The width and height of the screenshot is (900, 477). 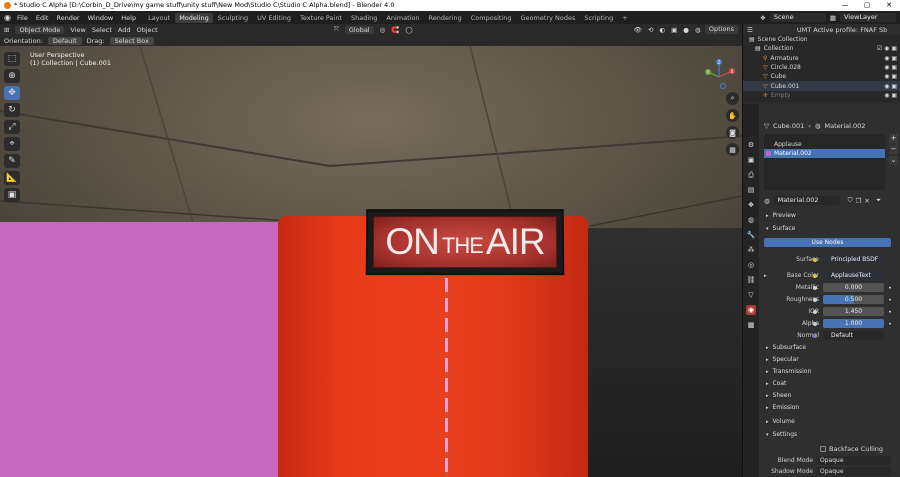 I want to click on world-tab-icon: ◍, so click(x=751, y=220).